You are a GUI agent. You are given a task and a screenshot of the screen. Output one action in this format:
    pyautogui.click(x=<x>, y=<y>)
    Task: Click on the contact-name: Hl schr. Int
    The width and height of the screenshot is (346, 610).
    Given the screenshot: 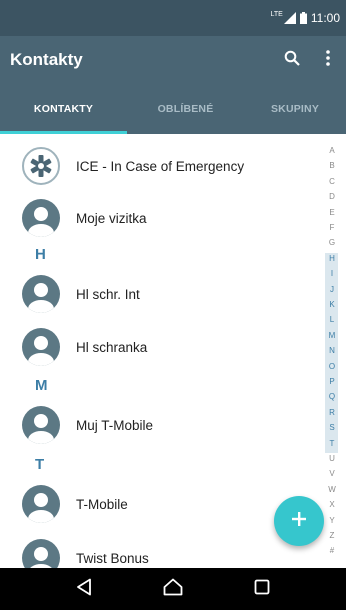 What is the action you would take?
    pyautogui.click(x=108, y=294)
    